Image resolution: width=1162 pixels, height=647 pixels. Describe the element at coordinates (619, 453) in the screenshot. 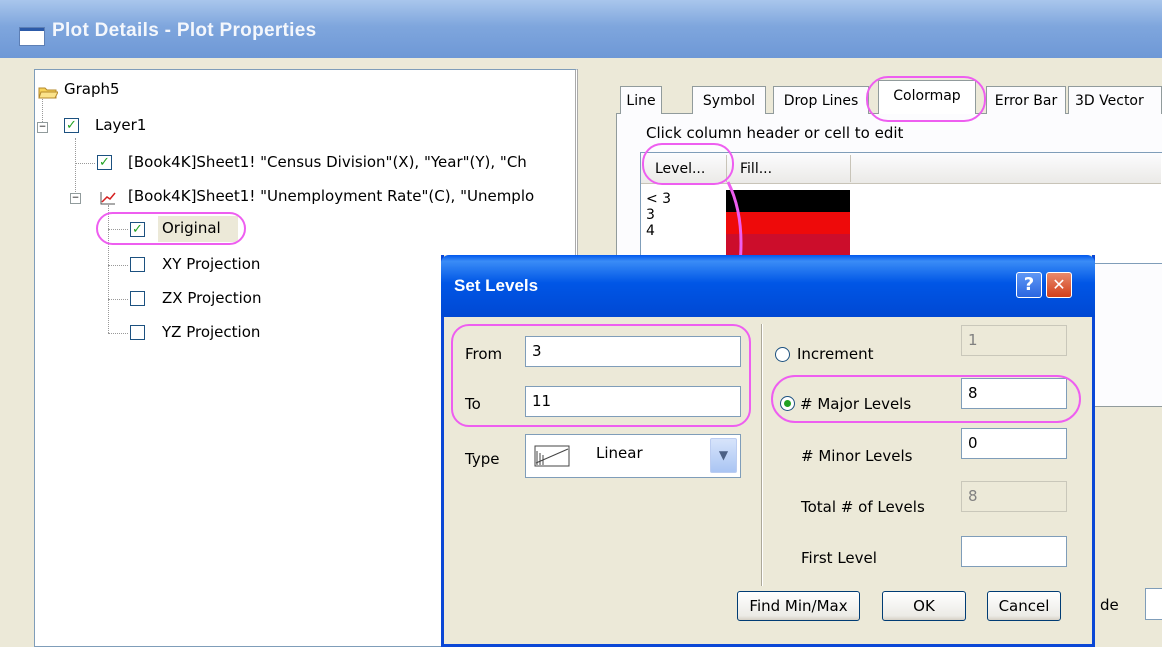

I see `type-value: Linear` at that location.